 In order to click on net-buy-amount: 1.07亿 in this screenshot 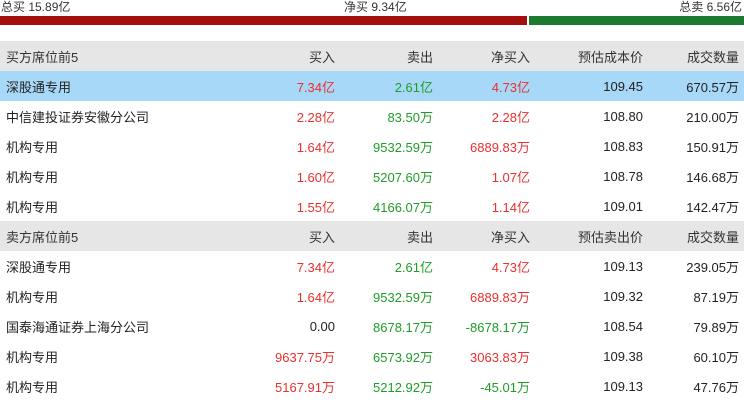, I will do `click(510, 177)`.